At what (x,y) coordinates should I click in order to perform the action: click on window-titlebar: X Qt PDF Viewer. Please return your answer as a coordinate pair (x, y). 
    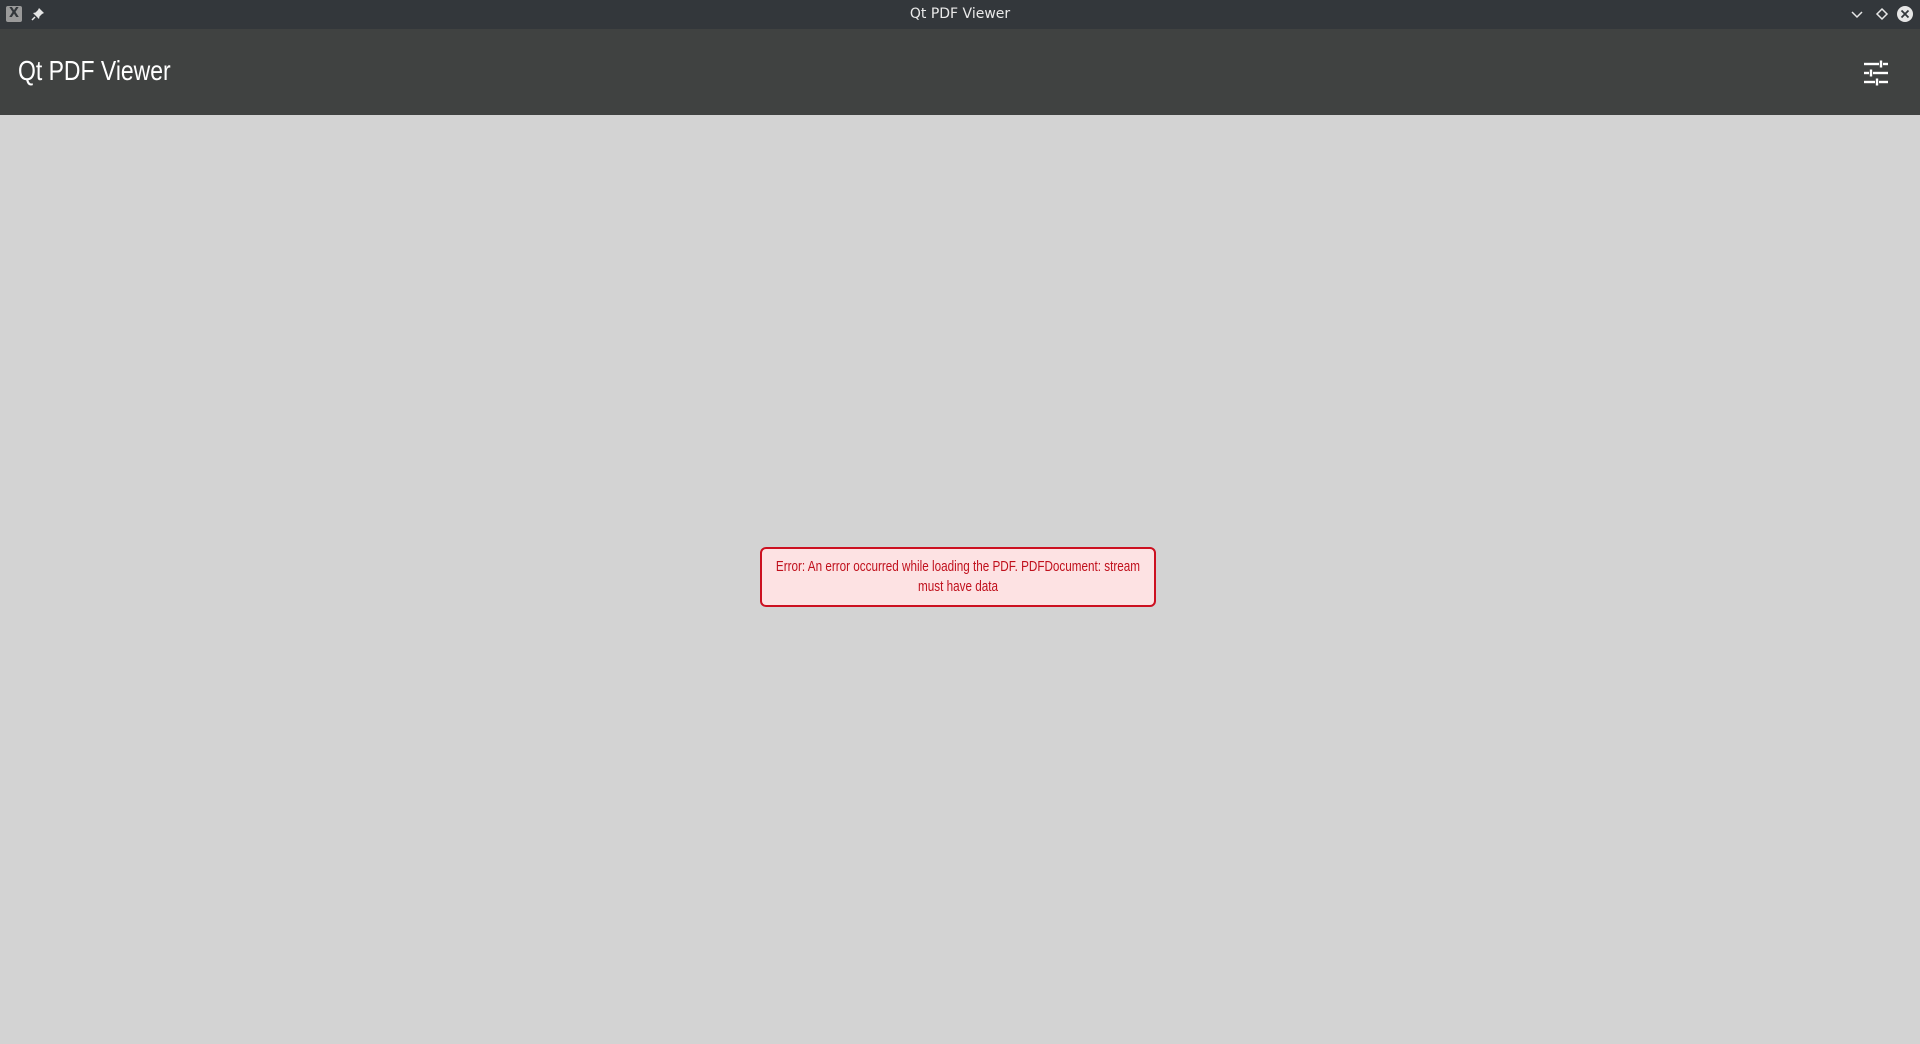
    Looking at the image, I should click on (960, 14).